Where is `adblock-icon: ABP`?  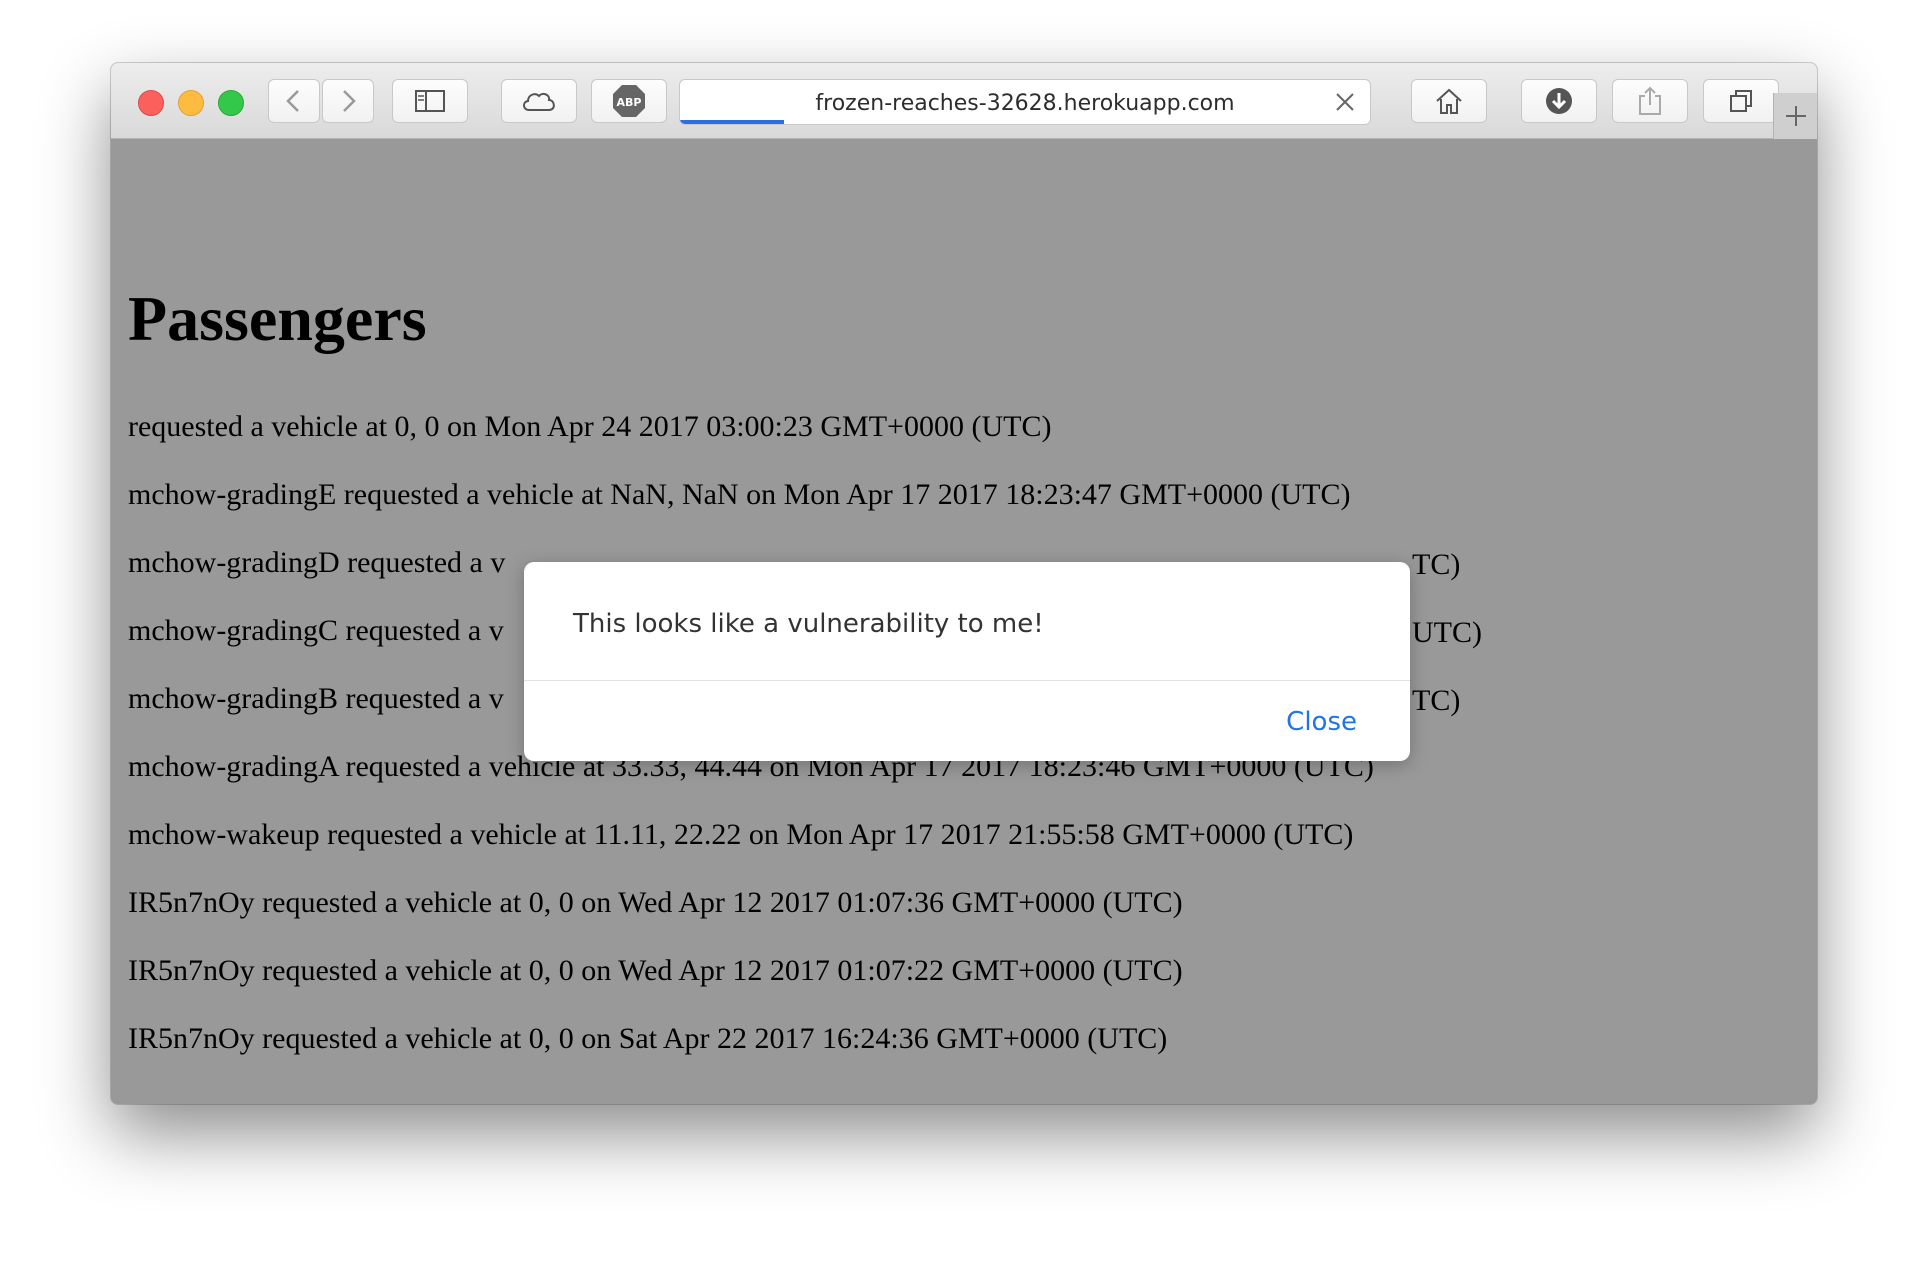 adblock-icon: ABP is located at coordinates (629, 101).